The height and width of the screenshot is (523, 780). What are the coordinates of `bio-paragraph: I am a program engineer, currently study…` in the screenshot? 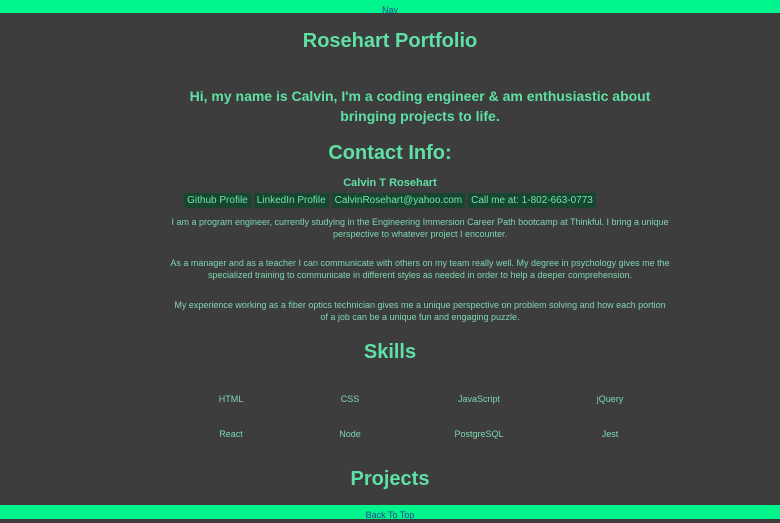 It's located at (420, 228).